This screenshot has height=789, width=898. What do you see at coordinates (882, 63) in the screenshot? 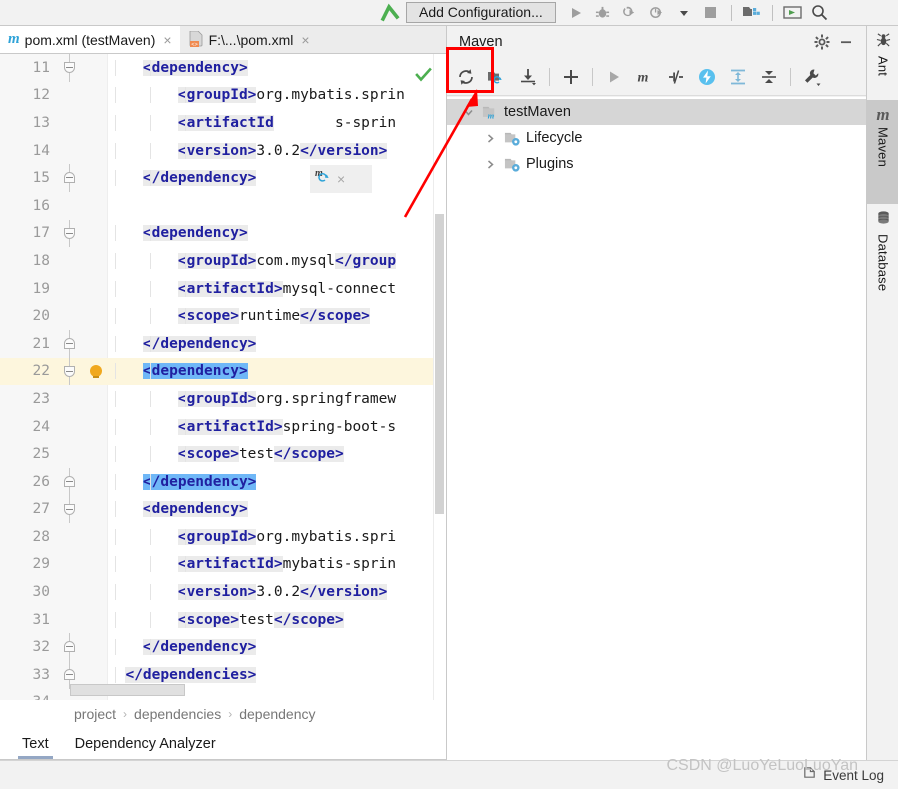
I see `sidebar-item-ant: Ant` at bounding box center [882, 63].